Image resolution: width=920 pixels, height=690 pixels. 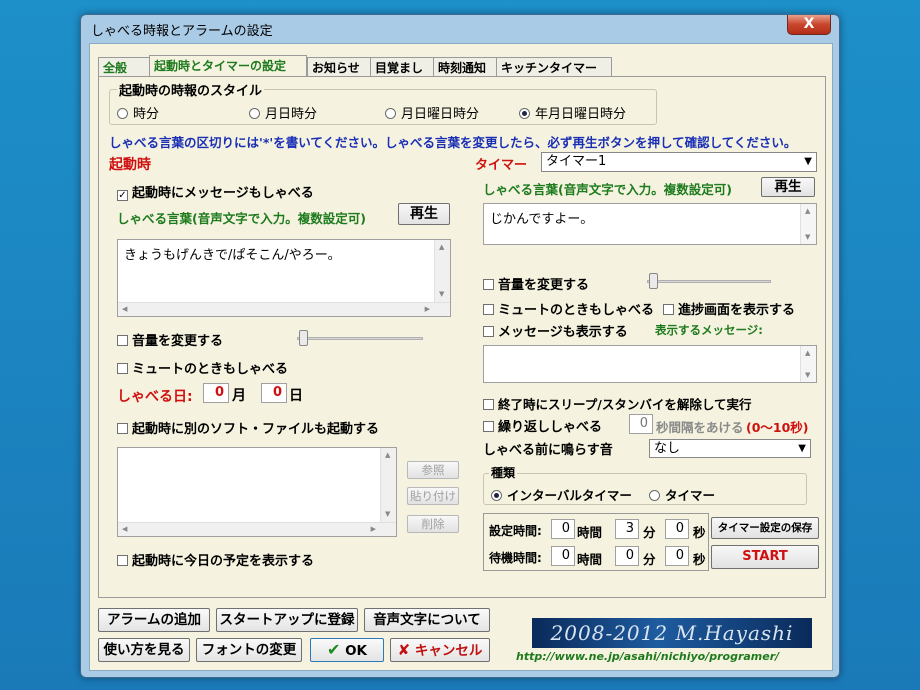 What do you see at coordinates (627, 529) in the screenshot?
I see `set-minutes-input: 3` at bounding box center [627, 529].